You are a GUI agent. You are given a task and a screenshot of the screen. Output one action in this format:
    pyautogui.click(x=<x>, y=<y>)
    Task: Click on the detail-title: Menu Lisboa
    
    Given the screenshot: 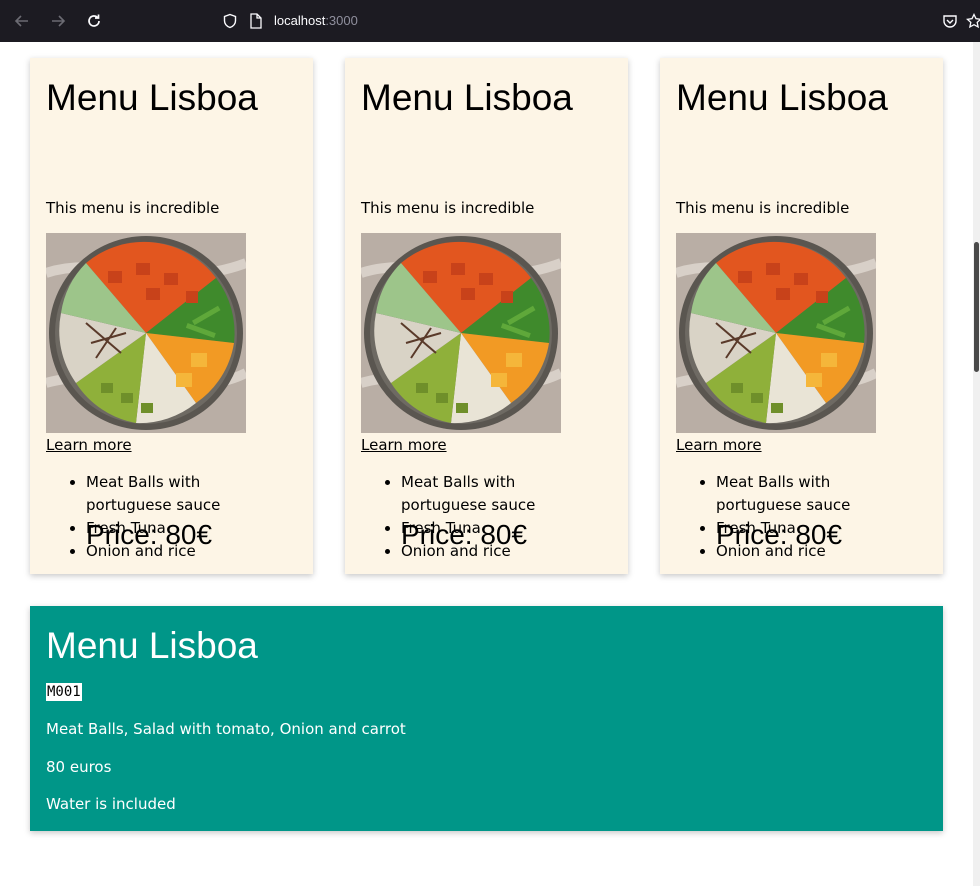 What is the action you would take?
    pyautogui.click(x=152, y=645)
    